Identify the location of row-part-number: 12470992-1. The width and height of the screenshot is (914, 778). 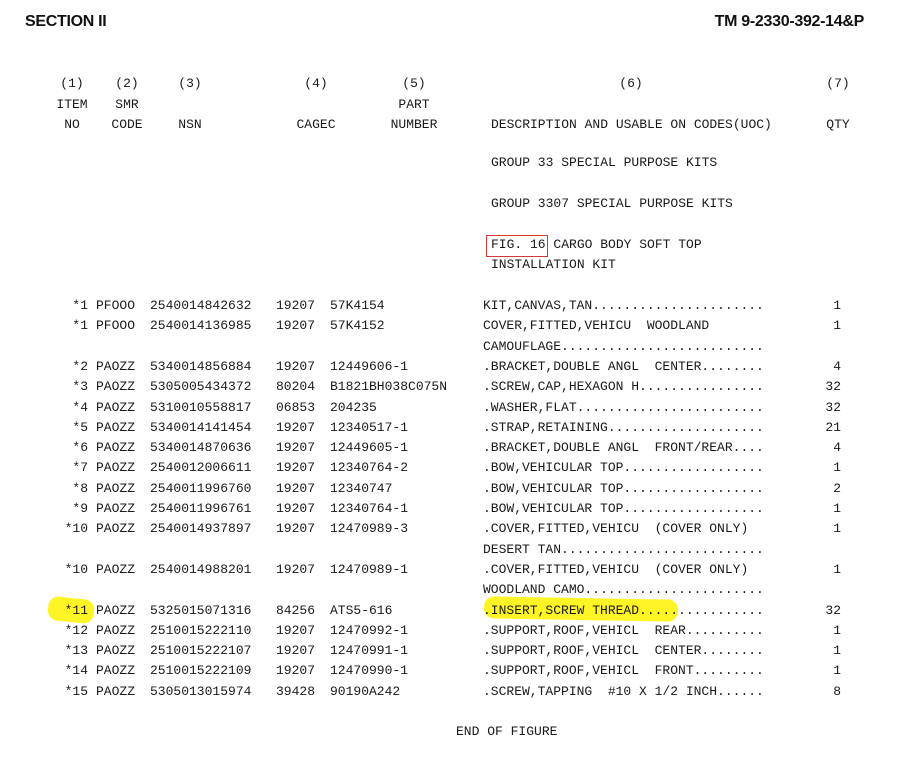
(369, 630).